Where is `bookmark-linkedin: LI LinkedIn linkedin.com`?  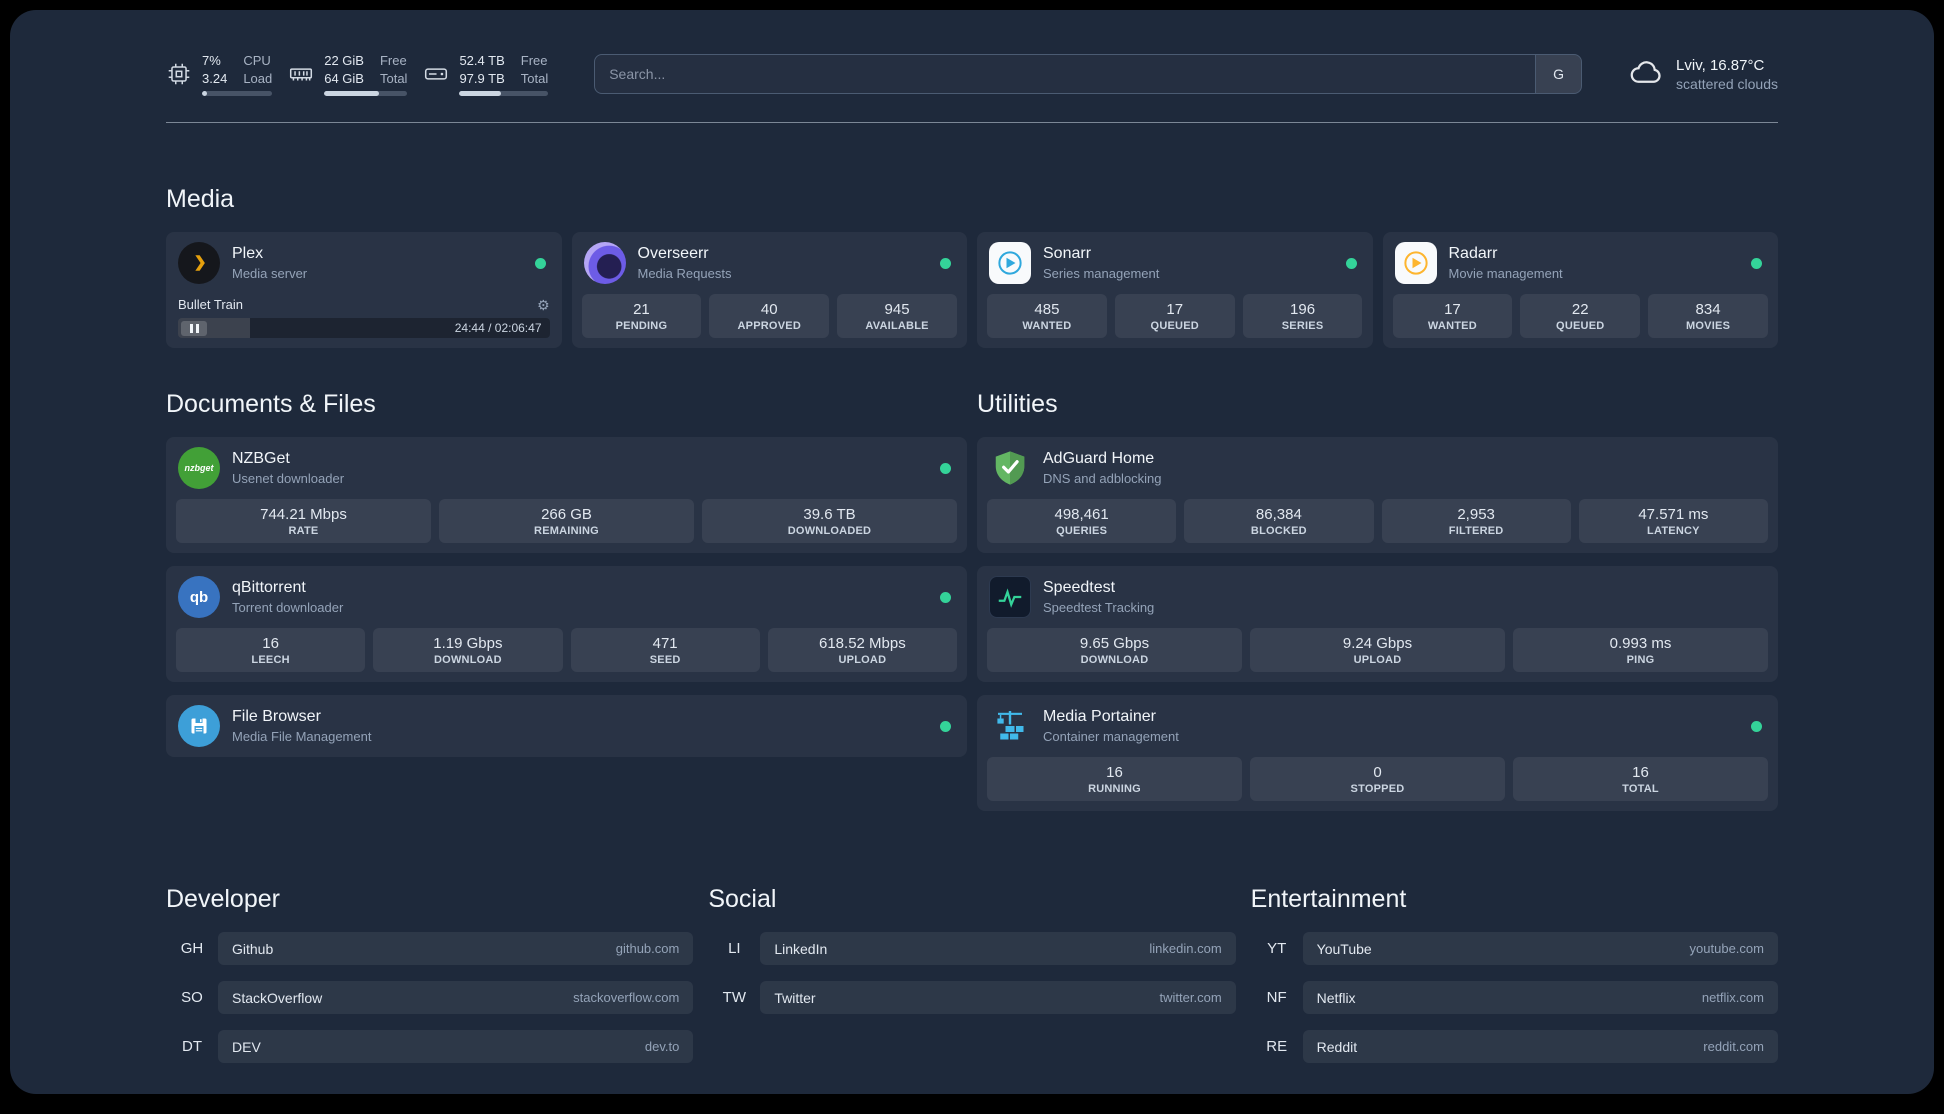
bookmark-linkedin: LI LinkedIn linkedin.com is located at coordinates (972, 949).